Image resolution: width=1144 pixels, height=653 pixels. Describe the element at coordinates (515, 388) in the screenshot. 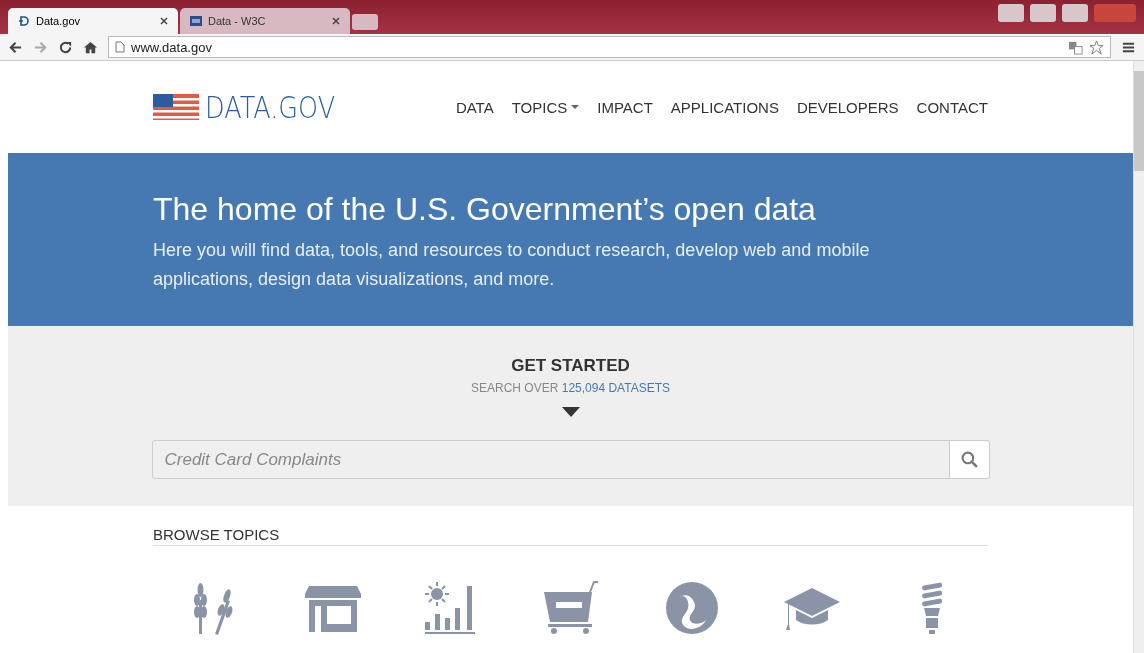

I see `search-over-label: SEARCH OVER` at that location.